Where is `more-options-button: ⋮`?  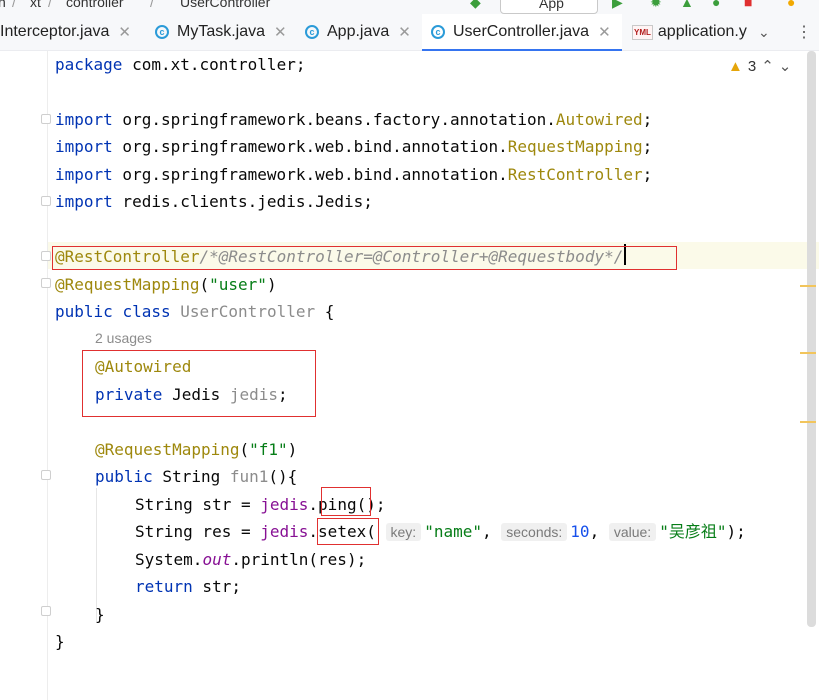 more-options-button: ⋮ is located at coordinates (804, 32).